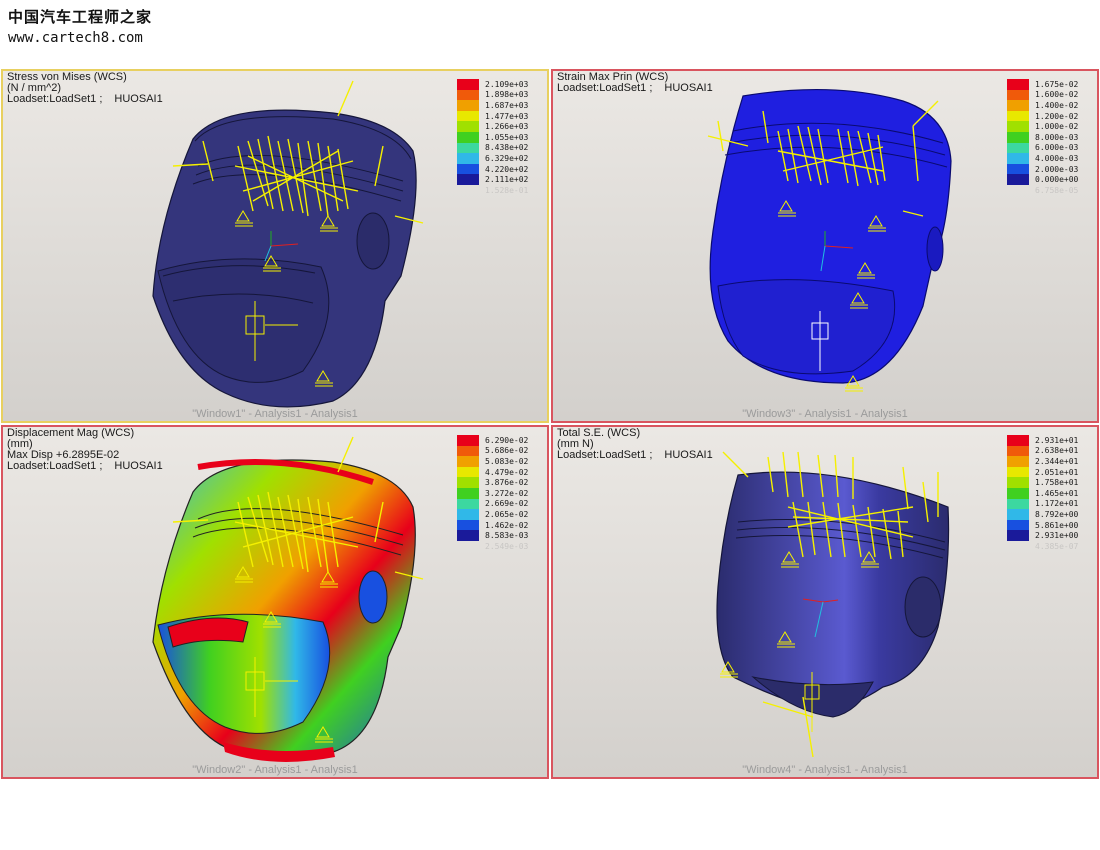 The height and width of the screenshot is (850, 1100). I want to click on legend-entry: 2.051e+01, so click(1049, 472).